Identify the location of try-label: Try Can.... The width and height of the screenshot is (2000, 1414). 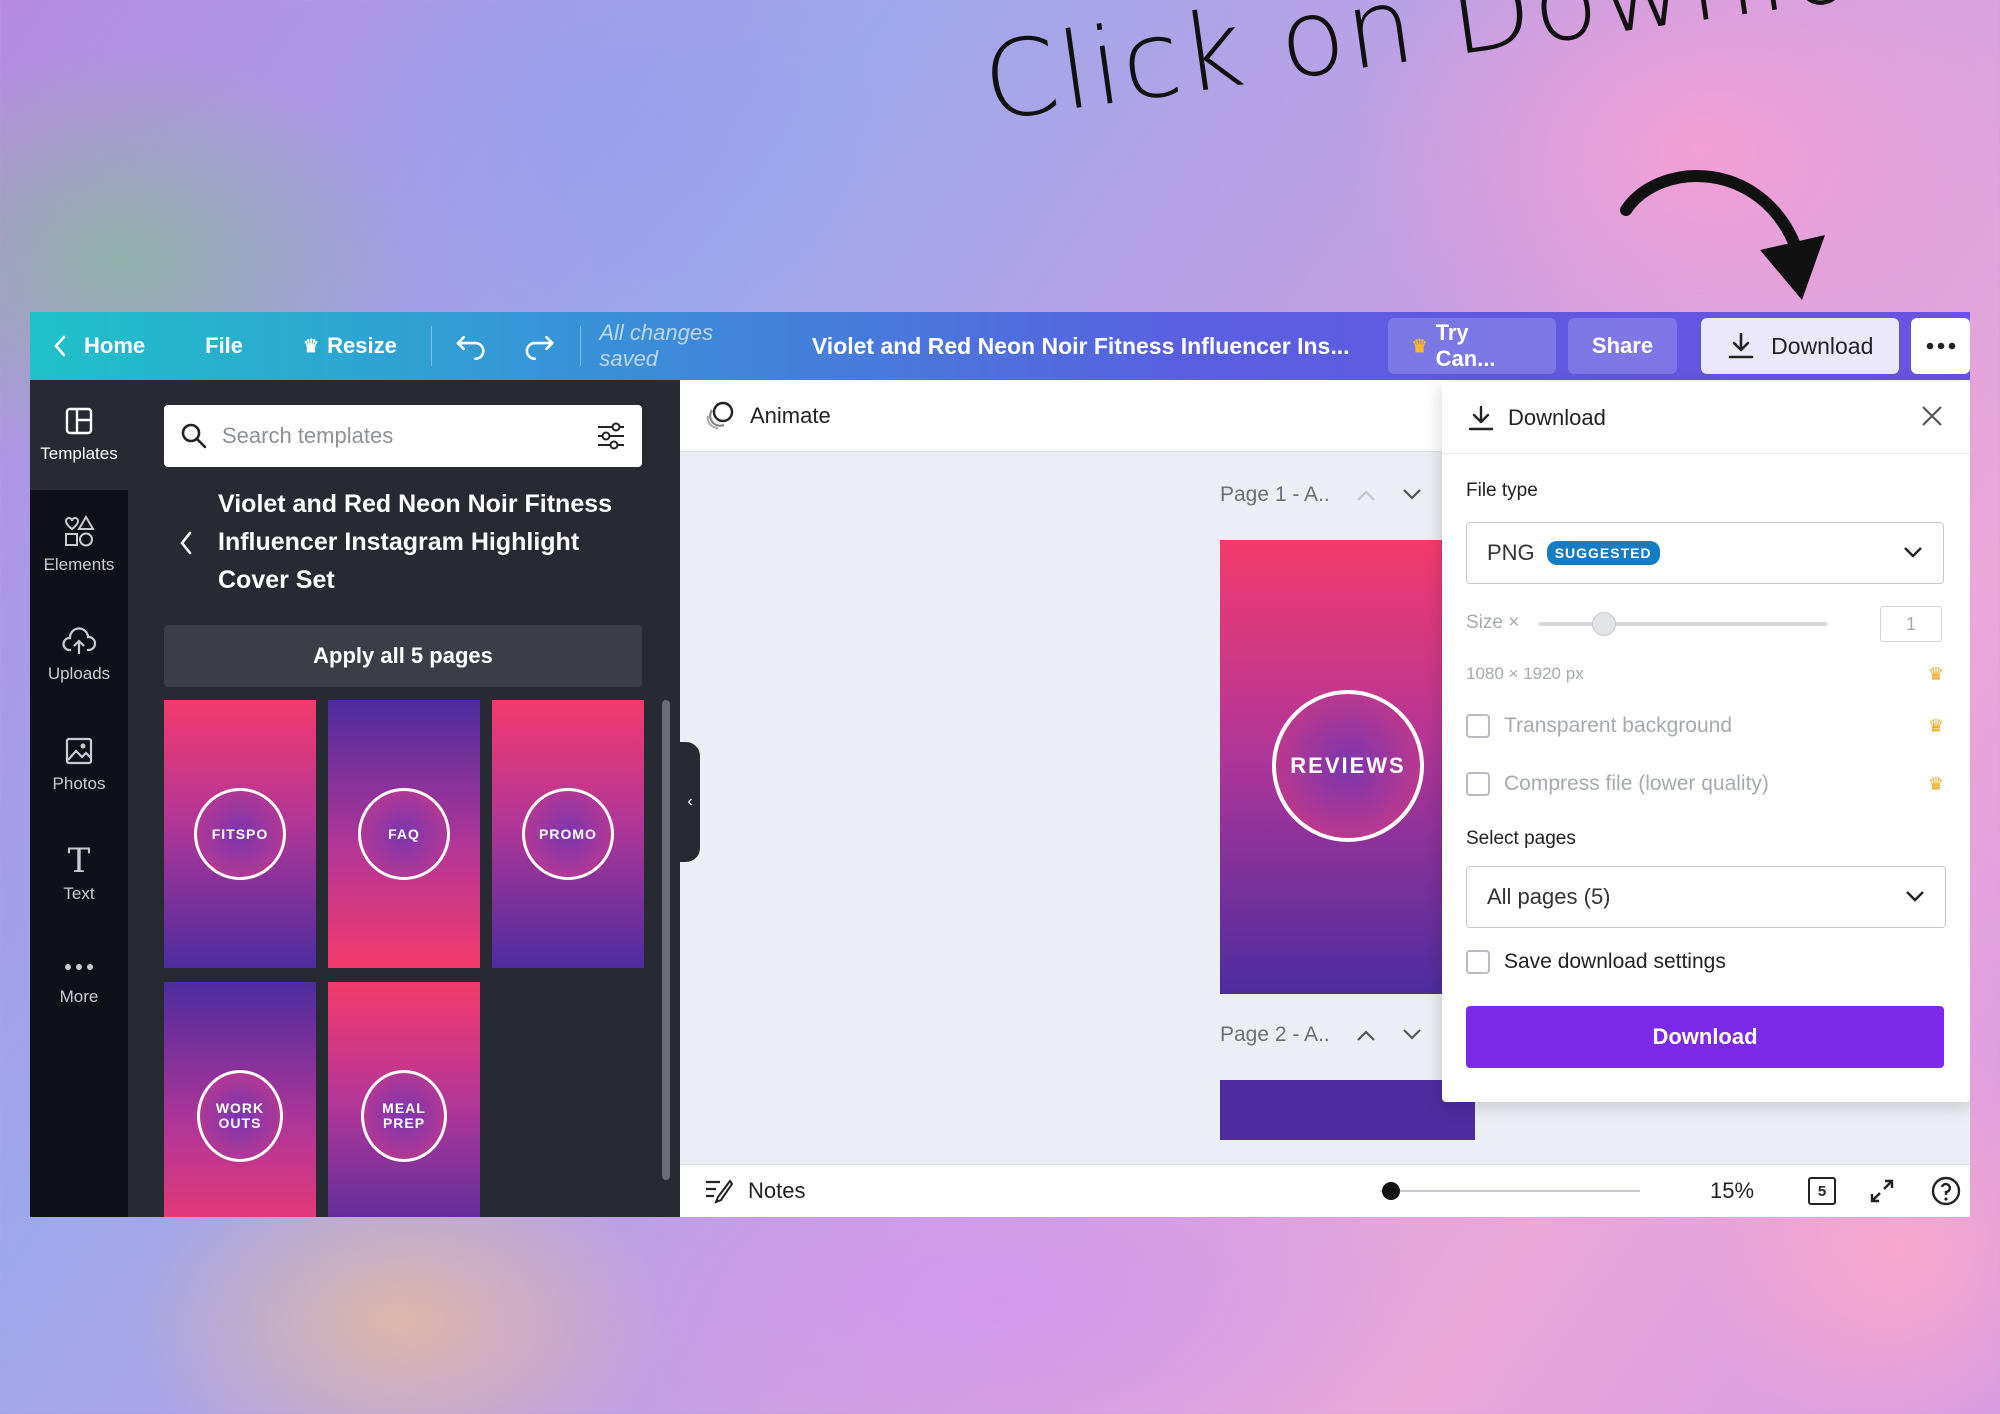
(1465, 345).